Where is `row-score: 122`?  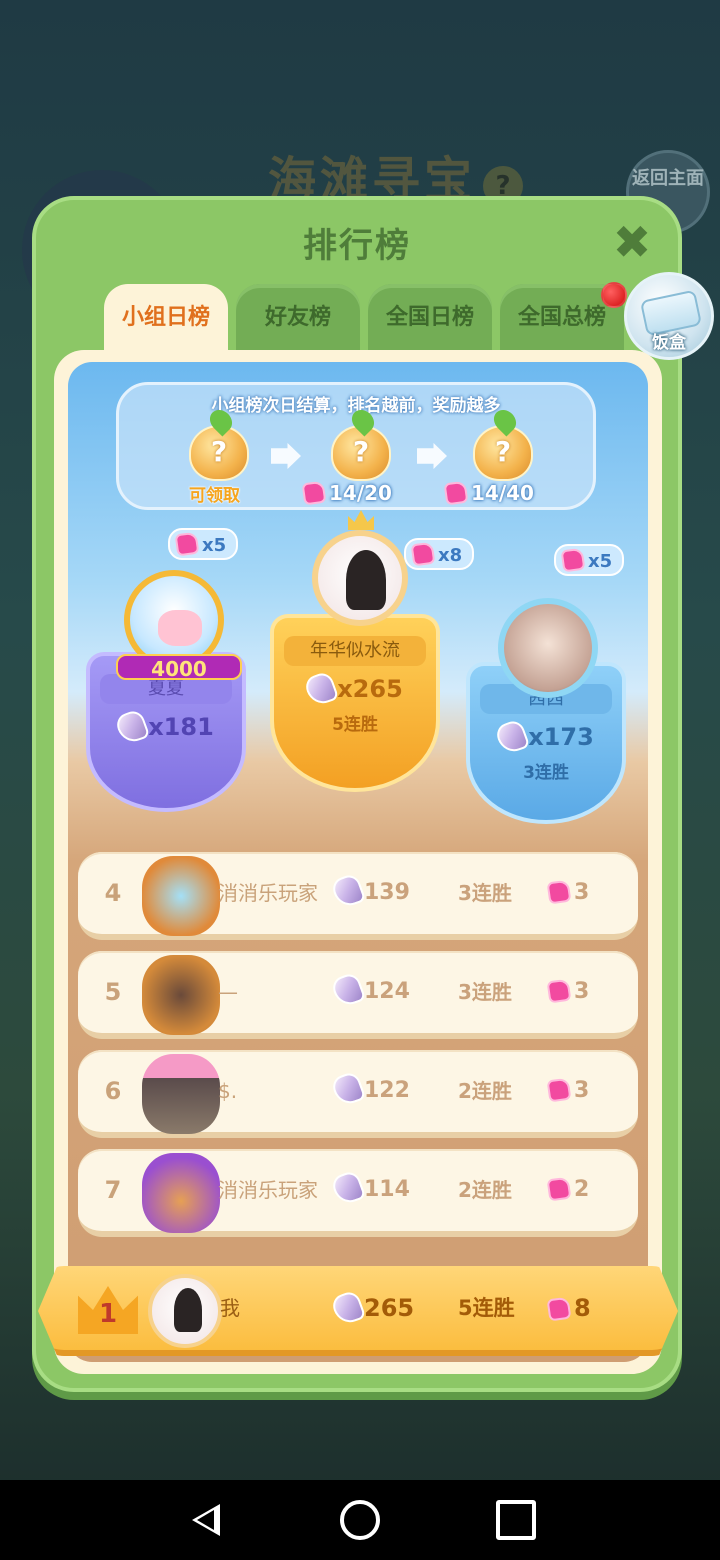 row-score: 122 is located at coordinates (369, 1091).